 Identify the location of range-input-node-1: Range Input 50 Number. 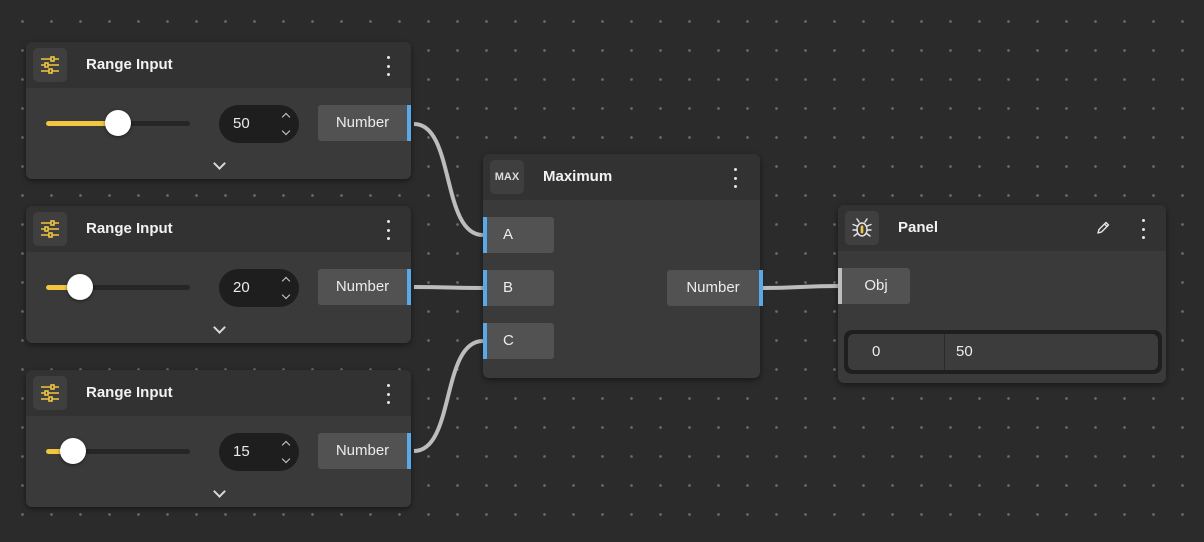
(218, 110).